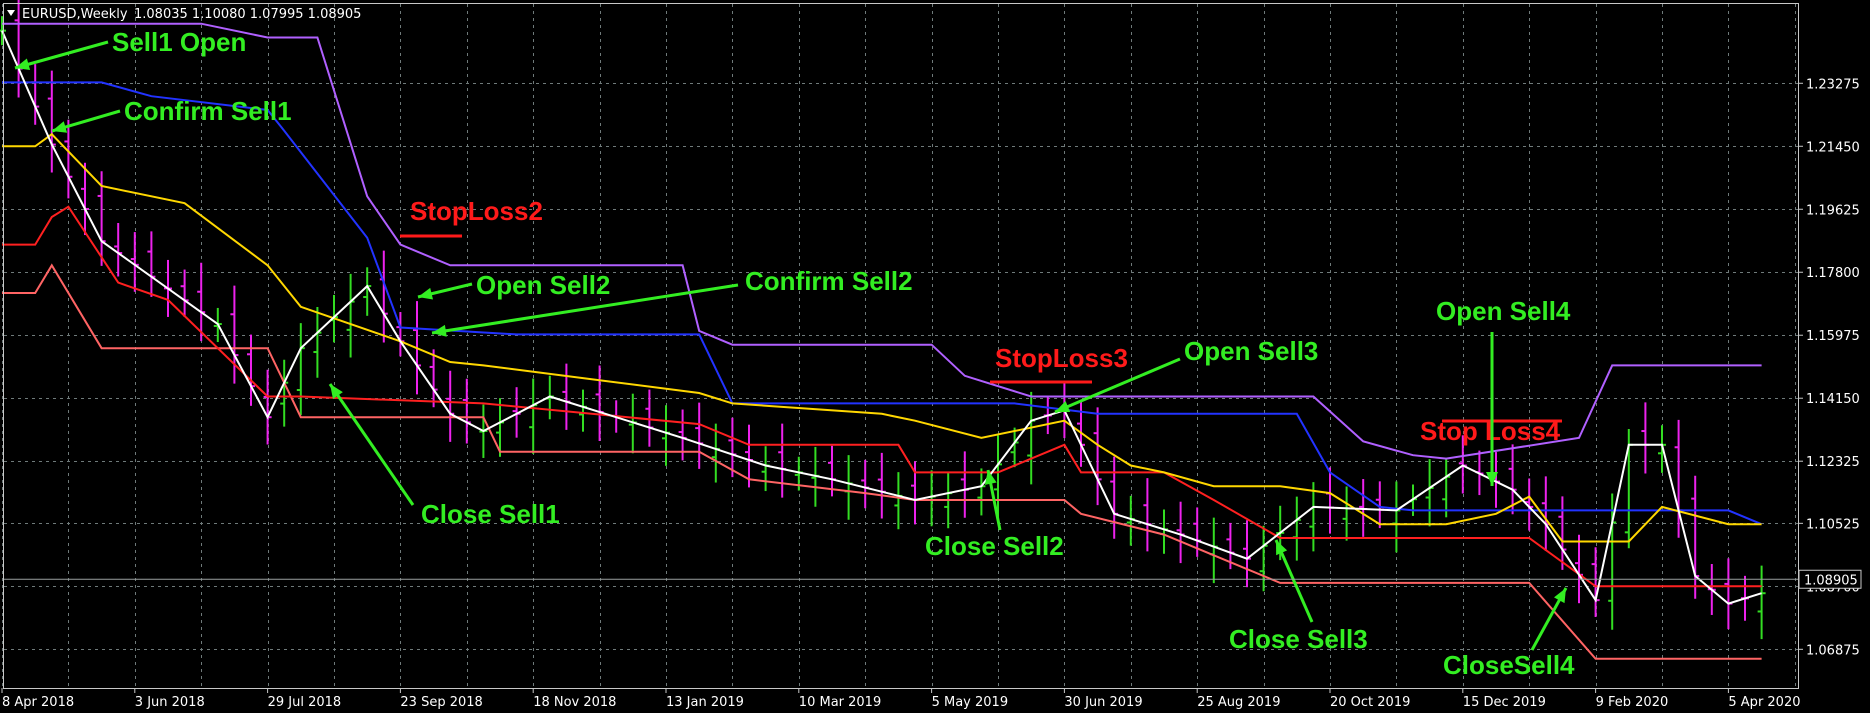  Describe the element at coordinates (1251, 351) in the screenshot. I see `annotation-open_sell3: Open Sell3` at that location.